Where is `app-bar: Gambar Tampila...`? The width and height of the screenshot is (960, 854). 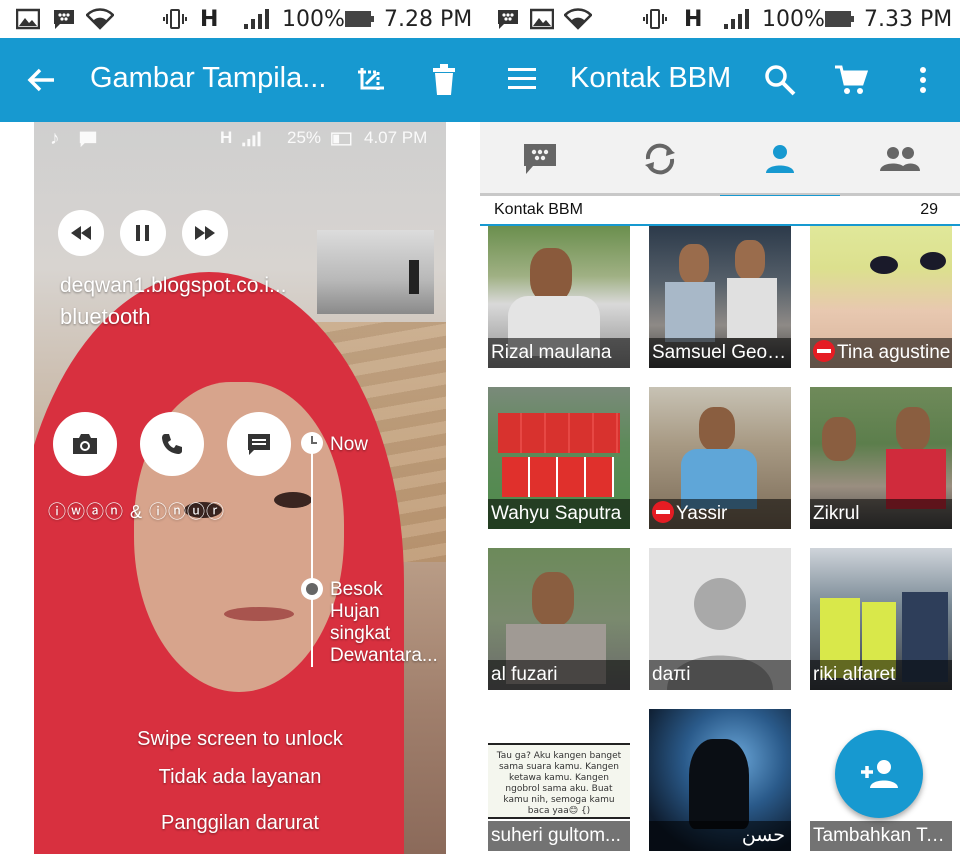
app-bar: Gambar Tampila... is located at coordinates (240, 80).